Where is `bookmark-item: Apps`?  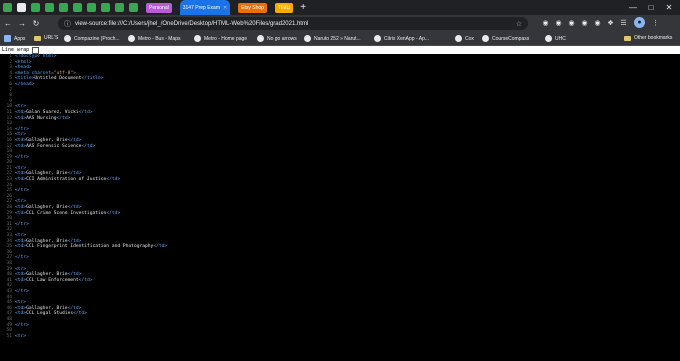
bookmark-item: Apps is located at coordinates (14, 38).